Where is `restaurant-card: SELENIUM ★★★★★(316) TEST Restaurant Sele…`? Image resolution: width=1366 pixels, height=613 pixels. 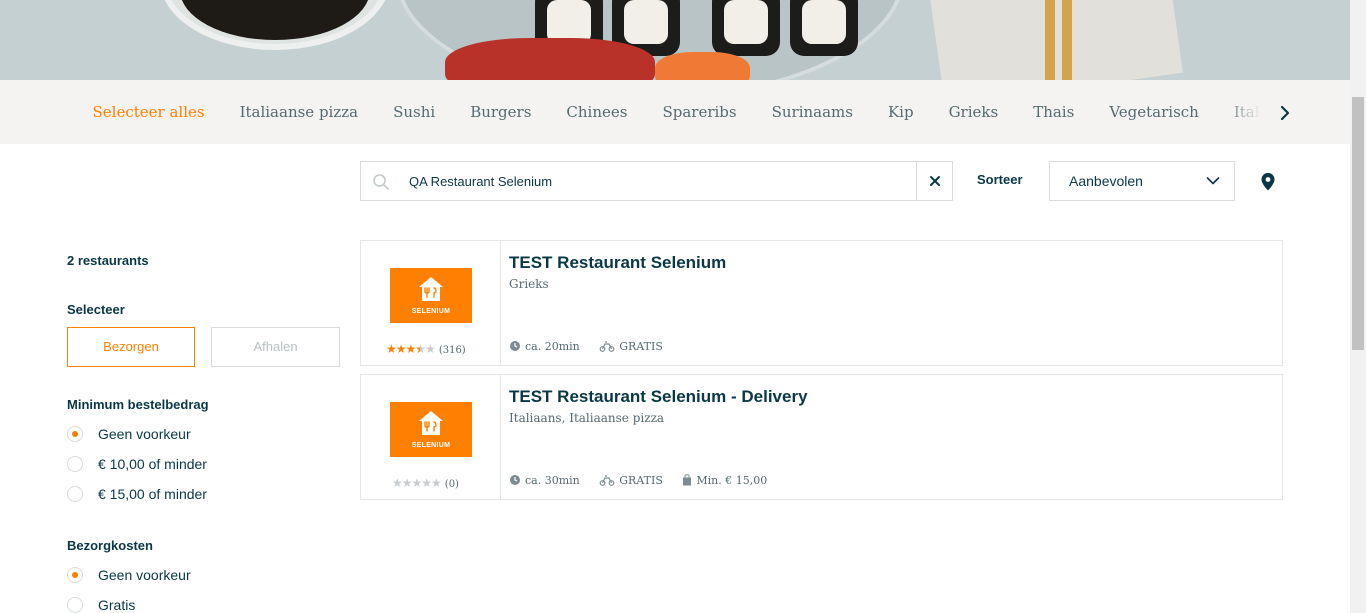 restaurant-card: SELENIUM ★★★★★(316) TEST Restaurant Sele… is located at coordinates (821, 303).